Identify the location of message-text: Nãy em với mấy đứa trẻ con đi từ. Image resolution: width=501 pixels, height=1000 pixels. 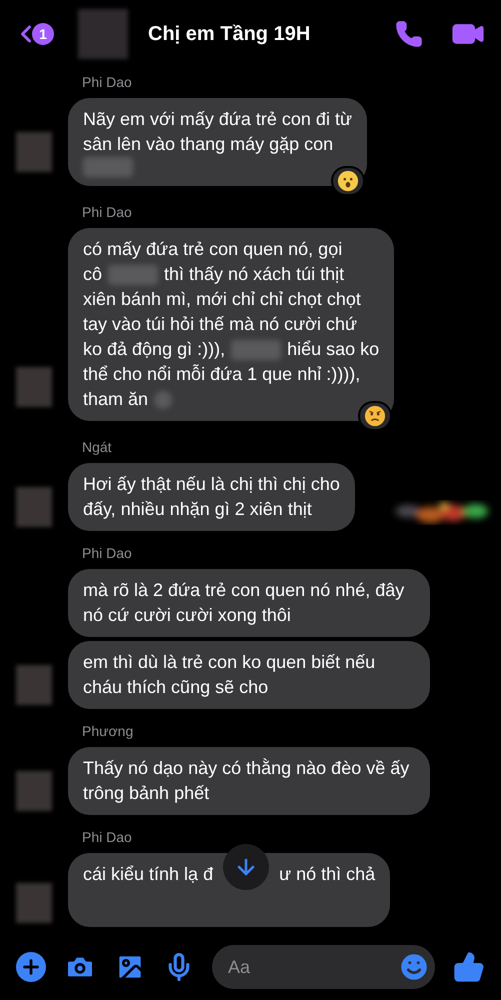
(217, 119).